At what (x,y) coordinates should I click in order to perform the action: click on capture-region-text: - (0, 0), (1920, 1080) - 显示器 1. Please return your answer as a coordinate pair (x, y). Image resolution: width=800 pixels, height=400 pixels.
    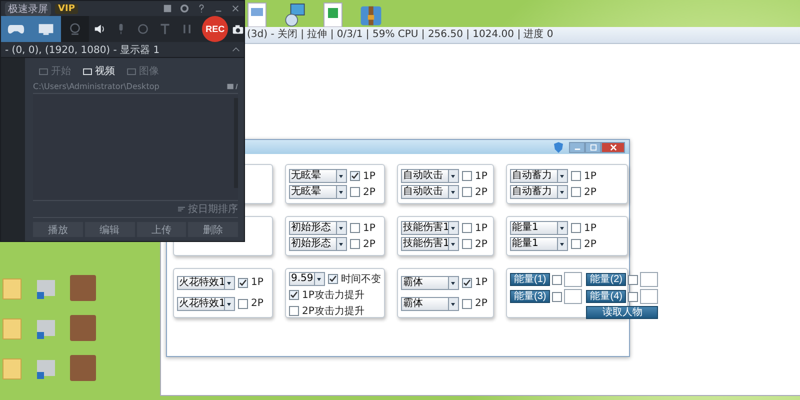
    Looking at the image, I should click on (82, 50).